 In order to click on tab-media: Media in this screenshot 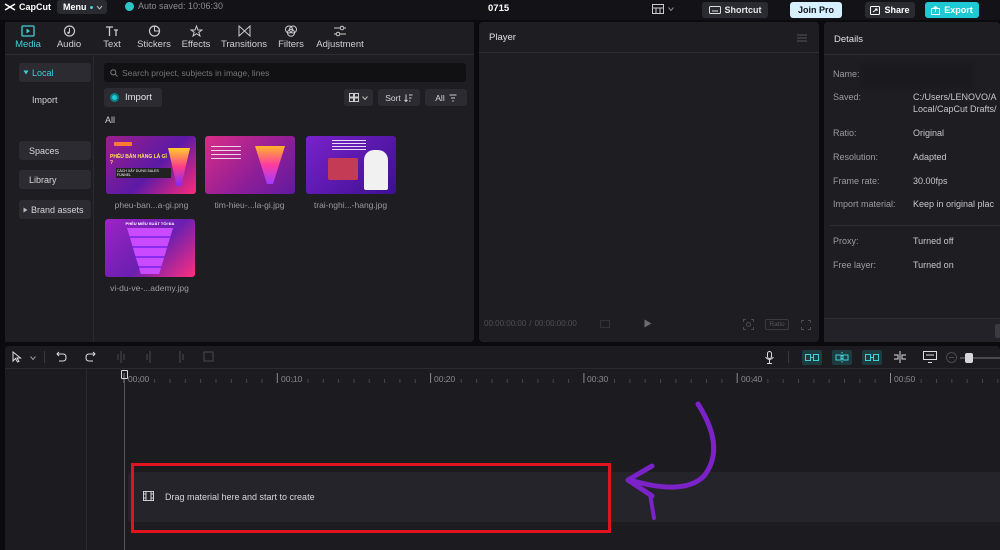, I will do `click(28, 37)`.